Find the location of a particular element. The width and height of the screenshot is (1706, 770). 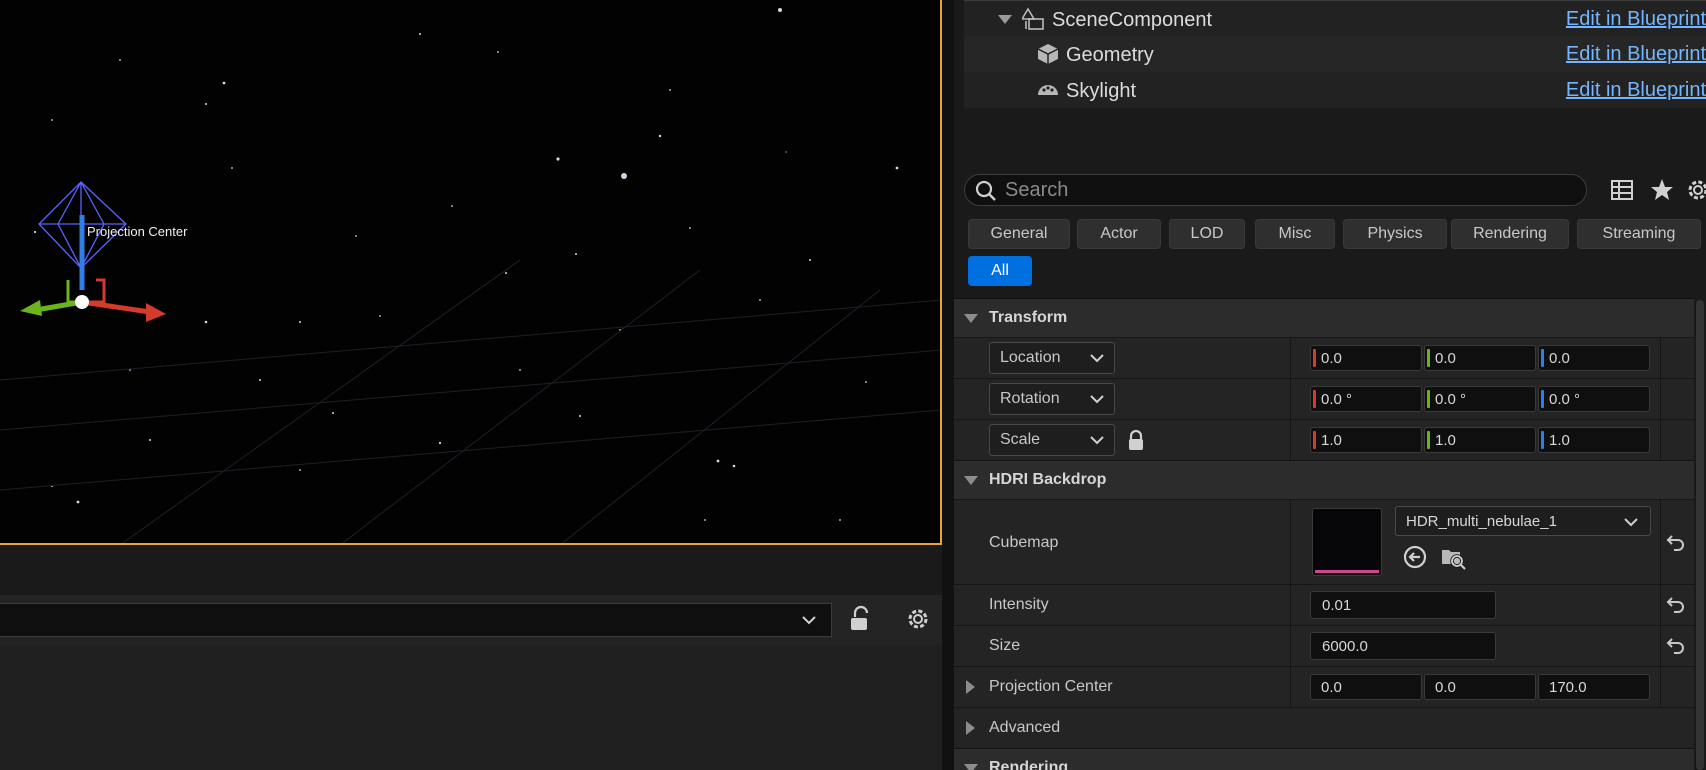

projection-center-z-input: 170.0 is located at coordinates (1594, 687).